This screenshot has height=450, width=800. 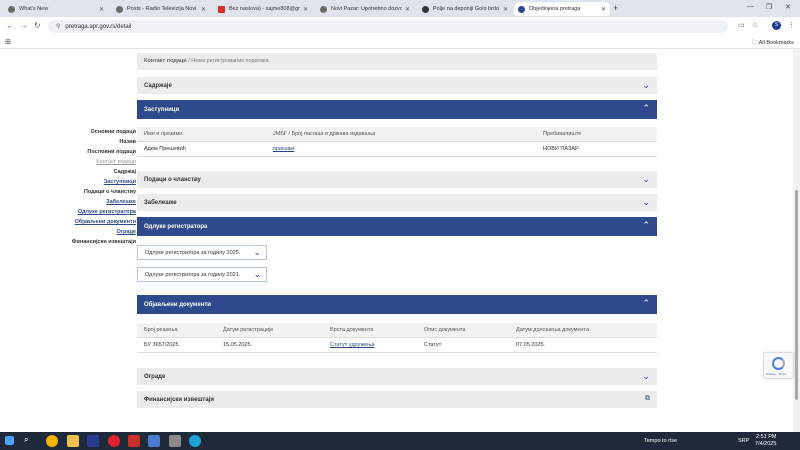 What do you see at coordinates (104, 212) in the screenshot?
I see `sidenav-item: Одлуке регистратора` at bounding box center [104, 212].